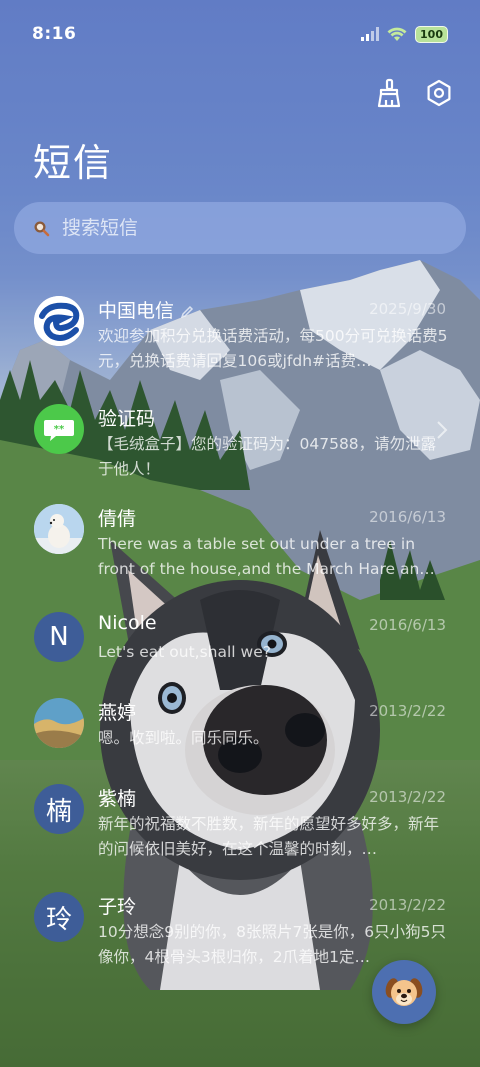 The height and width of the screenshot is (1067, 480). What do you see at coordinates (146, 309) in the screenshot?
I see `contact-name: 中国电信` at bounding box center [146, 309].